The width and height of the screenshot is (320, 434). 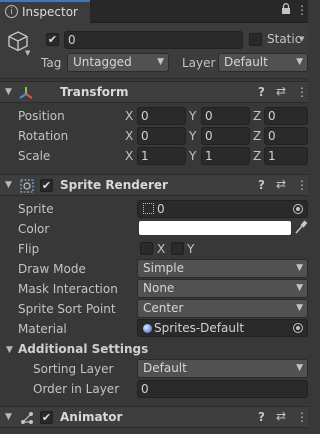 I want to click on additional-settings-title: Additional Settings, so click(x=83, y=349).